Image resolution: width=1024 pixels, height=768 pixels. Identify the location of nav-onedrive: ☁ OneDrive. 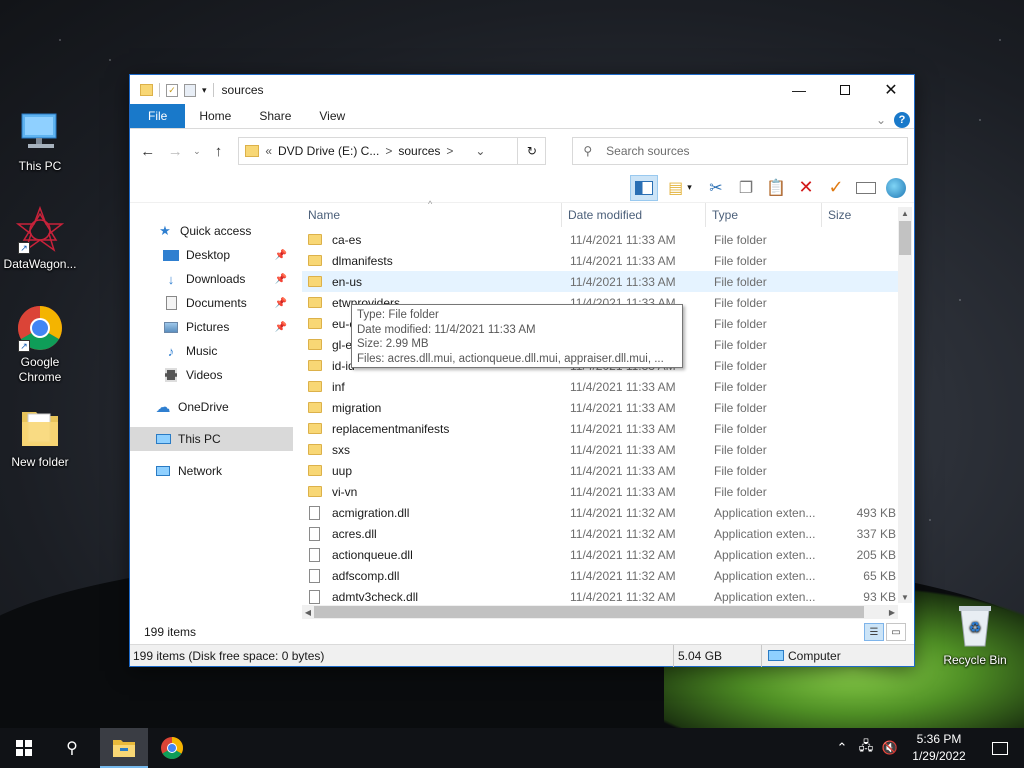
(211, 407).